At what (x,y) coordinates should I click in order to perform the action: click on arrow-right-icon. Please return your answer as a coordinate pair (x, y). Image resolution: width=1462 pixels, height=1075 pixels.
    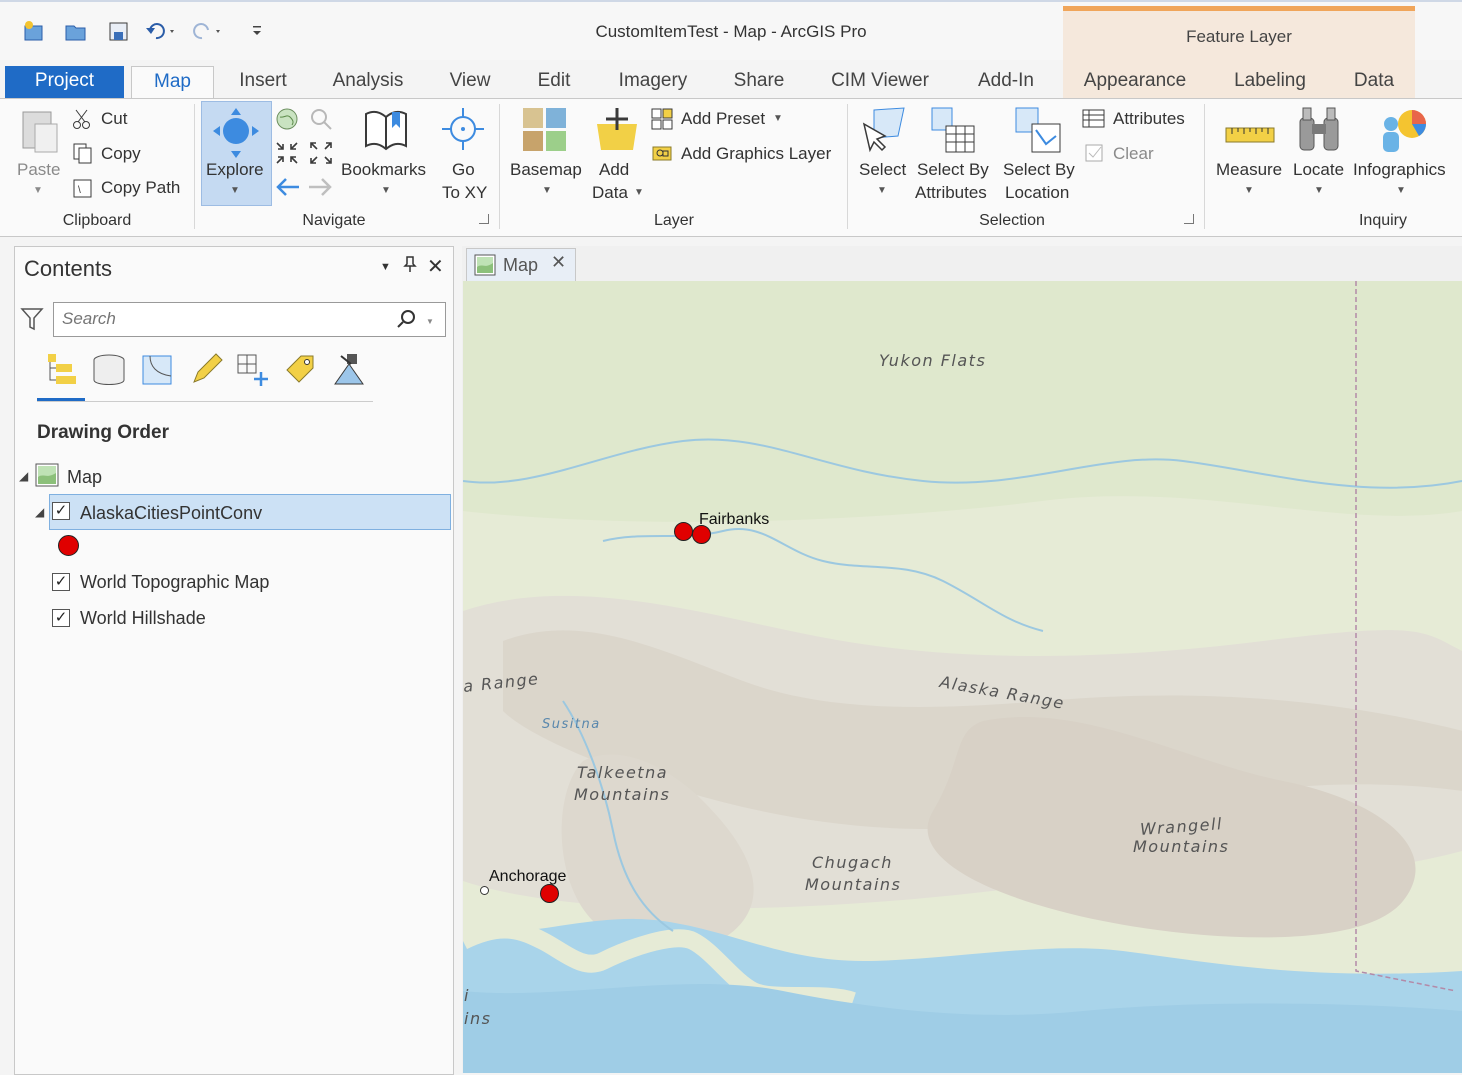
    Looking at the image, I should click on (320, 187).